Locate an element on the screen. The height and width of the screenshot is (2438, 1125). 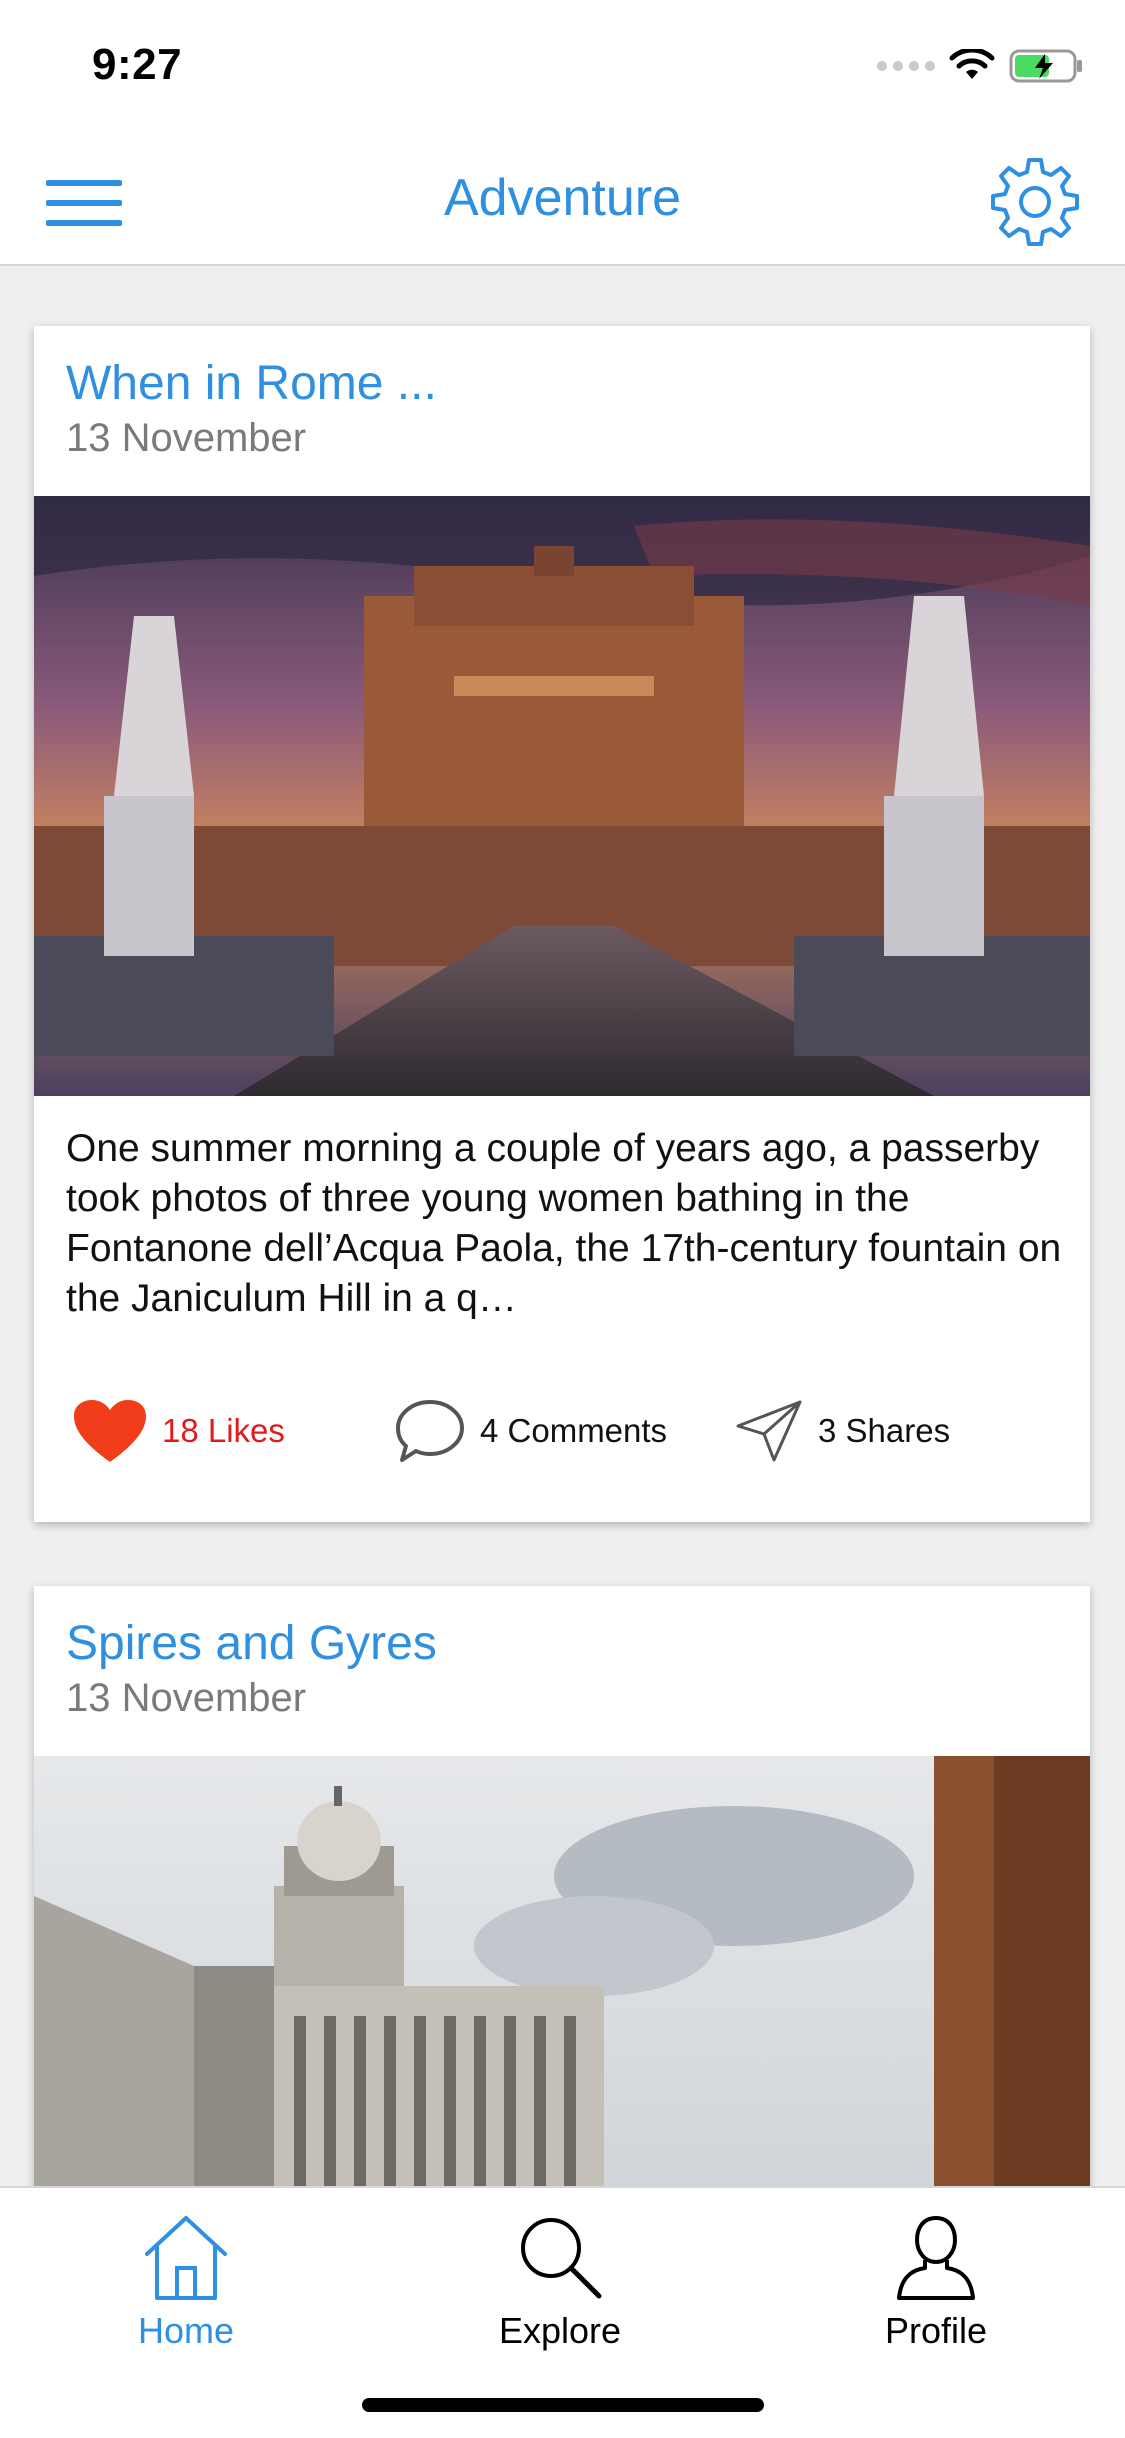
tab-home-label: Home is located at coordinates (186, 2330).